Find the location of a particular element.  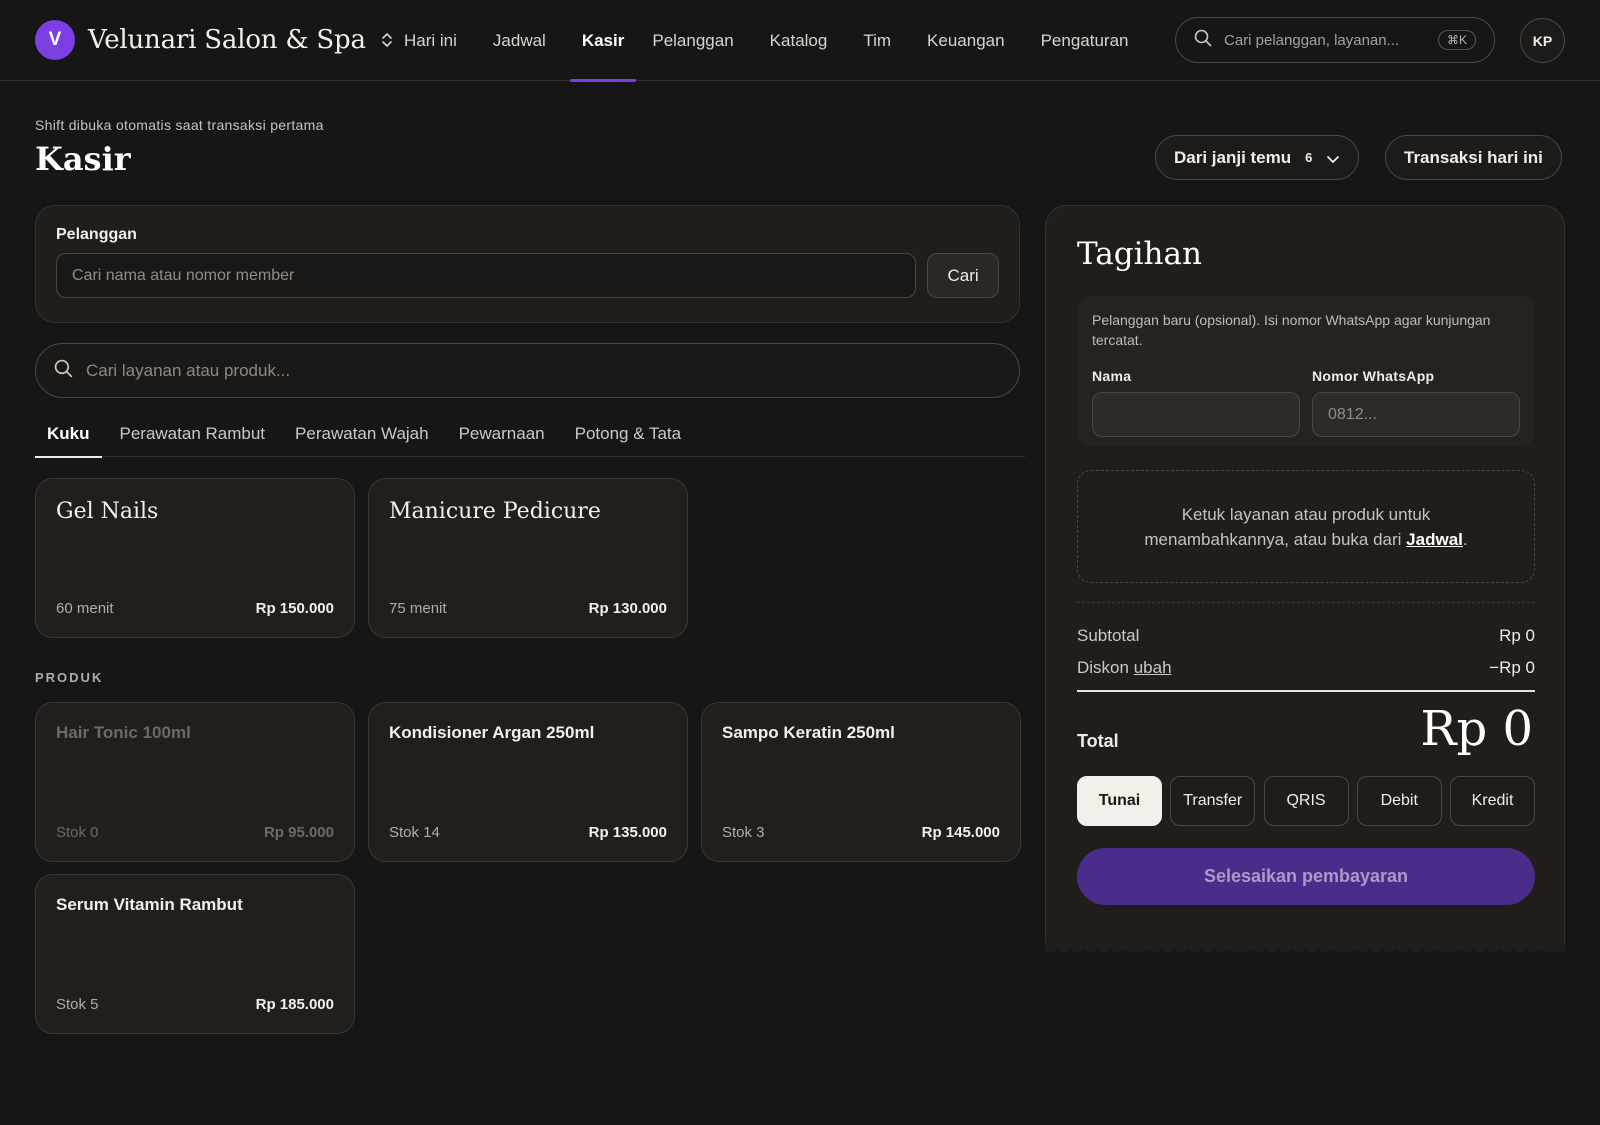

nav-item-kasir: Kasir is located at coordinates (603, 41).